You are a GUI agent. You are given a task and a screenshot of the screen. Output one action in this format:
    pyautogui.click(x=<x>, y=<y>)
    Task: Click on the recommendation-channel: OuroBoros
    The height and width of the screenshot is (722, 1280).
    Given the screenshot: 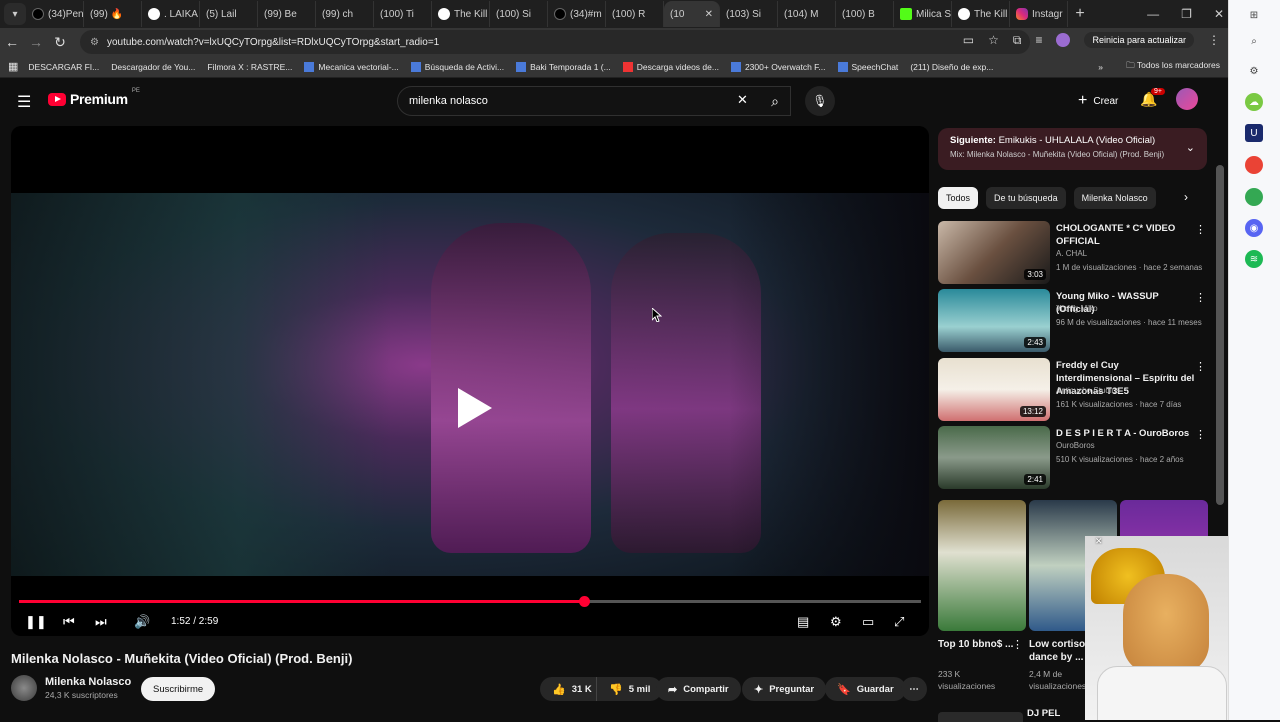 What is the action you would take?
    pyautogui.click(x=1075, y=445)
    